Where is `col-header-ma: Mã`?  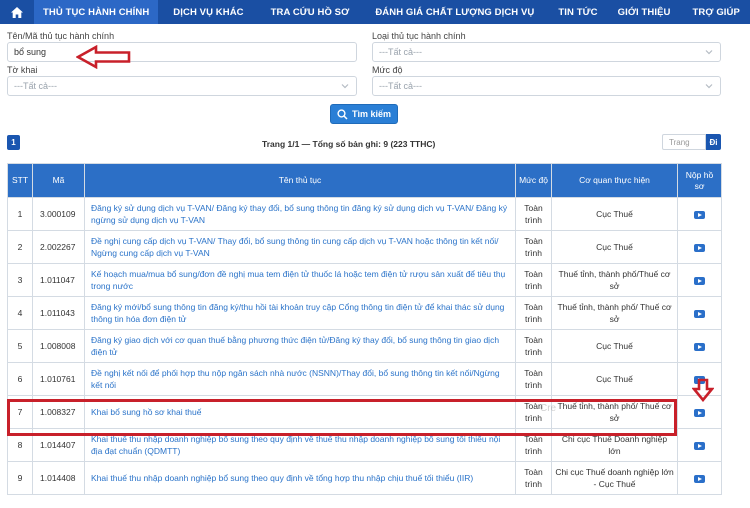 col-header-ma: Mã is located at coordinates (58, 180).